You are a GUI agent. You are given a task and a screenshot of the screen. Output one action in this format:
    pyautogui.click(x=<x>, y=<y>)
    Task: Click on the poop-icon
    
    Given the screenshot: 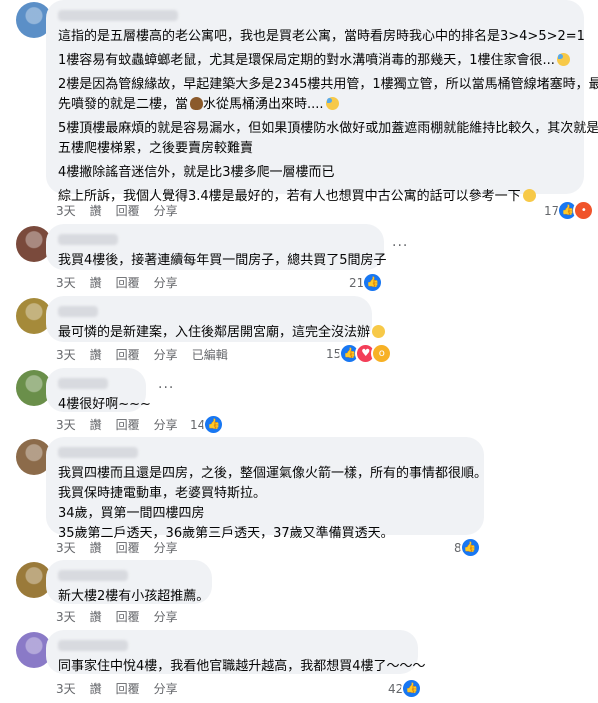 What is the action you would take?
    pyautogui.click(x=197, y=103)
    